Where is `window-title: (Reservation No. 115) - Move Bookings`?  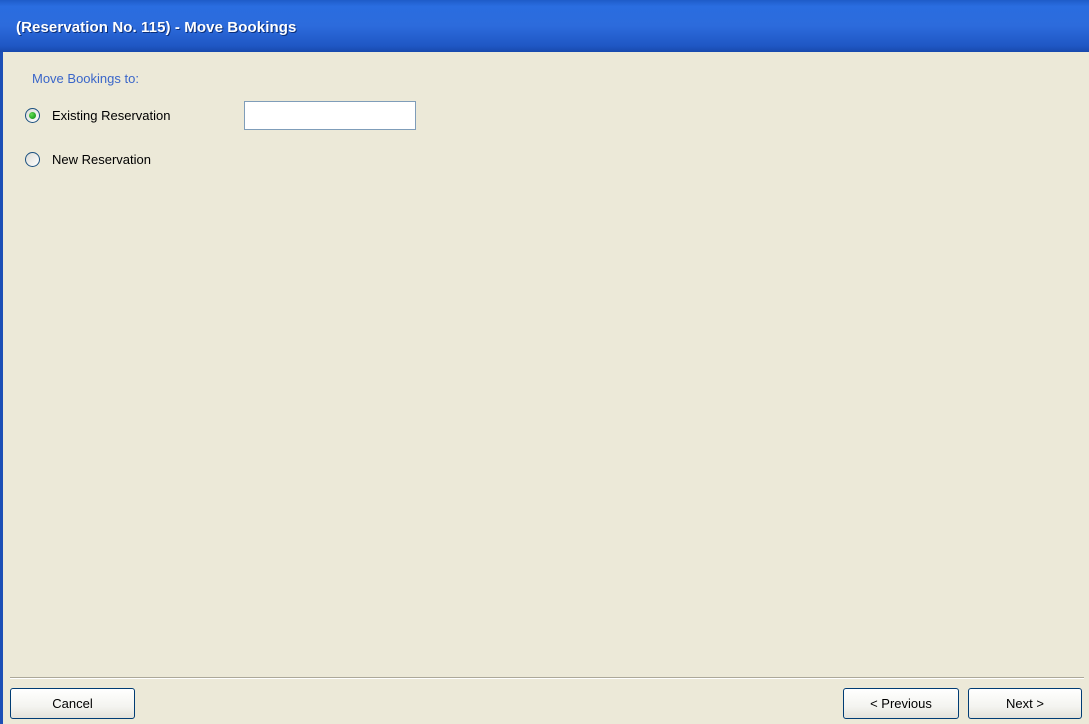 window-title: (Reservation No. 115) - Move Bookings is located at coordinates (156, 27).